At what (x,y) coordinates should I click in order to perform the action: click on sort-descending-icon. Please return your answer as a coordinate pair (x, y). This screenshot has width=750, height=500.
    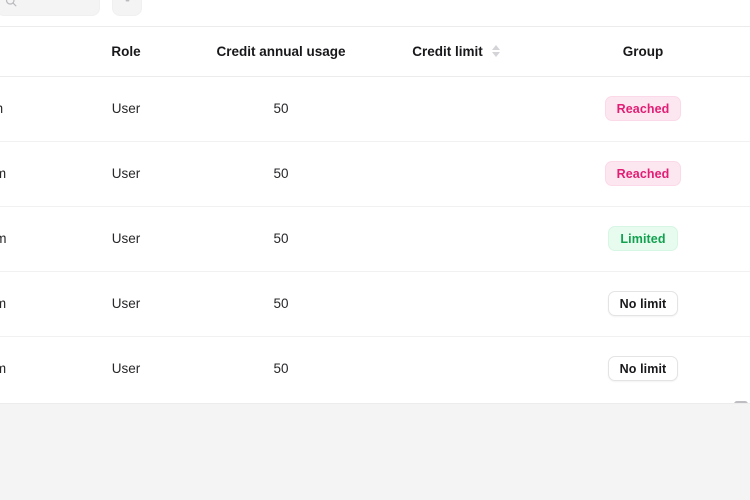
    Looking at the image, I should click on (495, 55).